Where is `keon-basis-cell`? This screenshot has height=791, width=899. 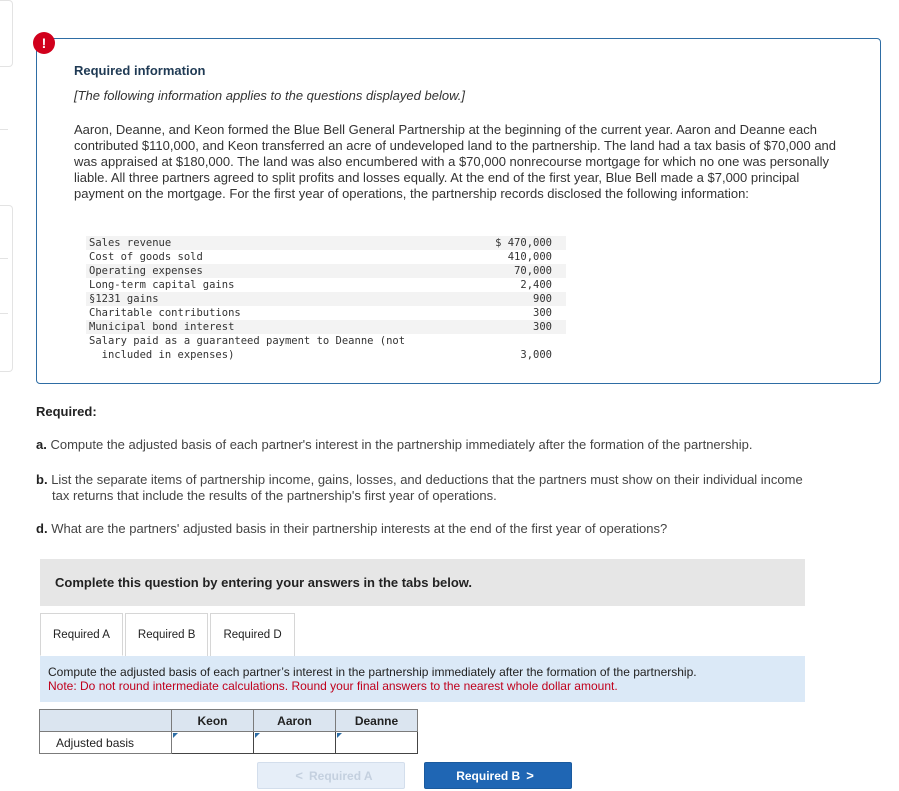
keon-basis-cell is located at coordinates (212, 742).